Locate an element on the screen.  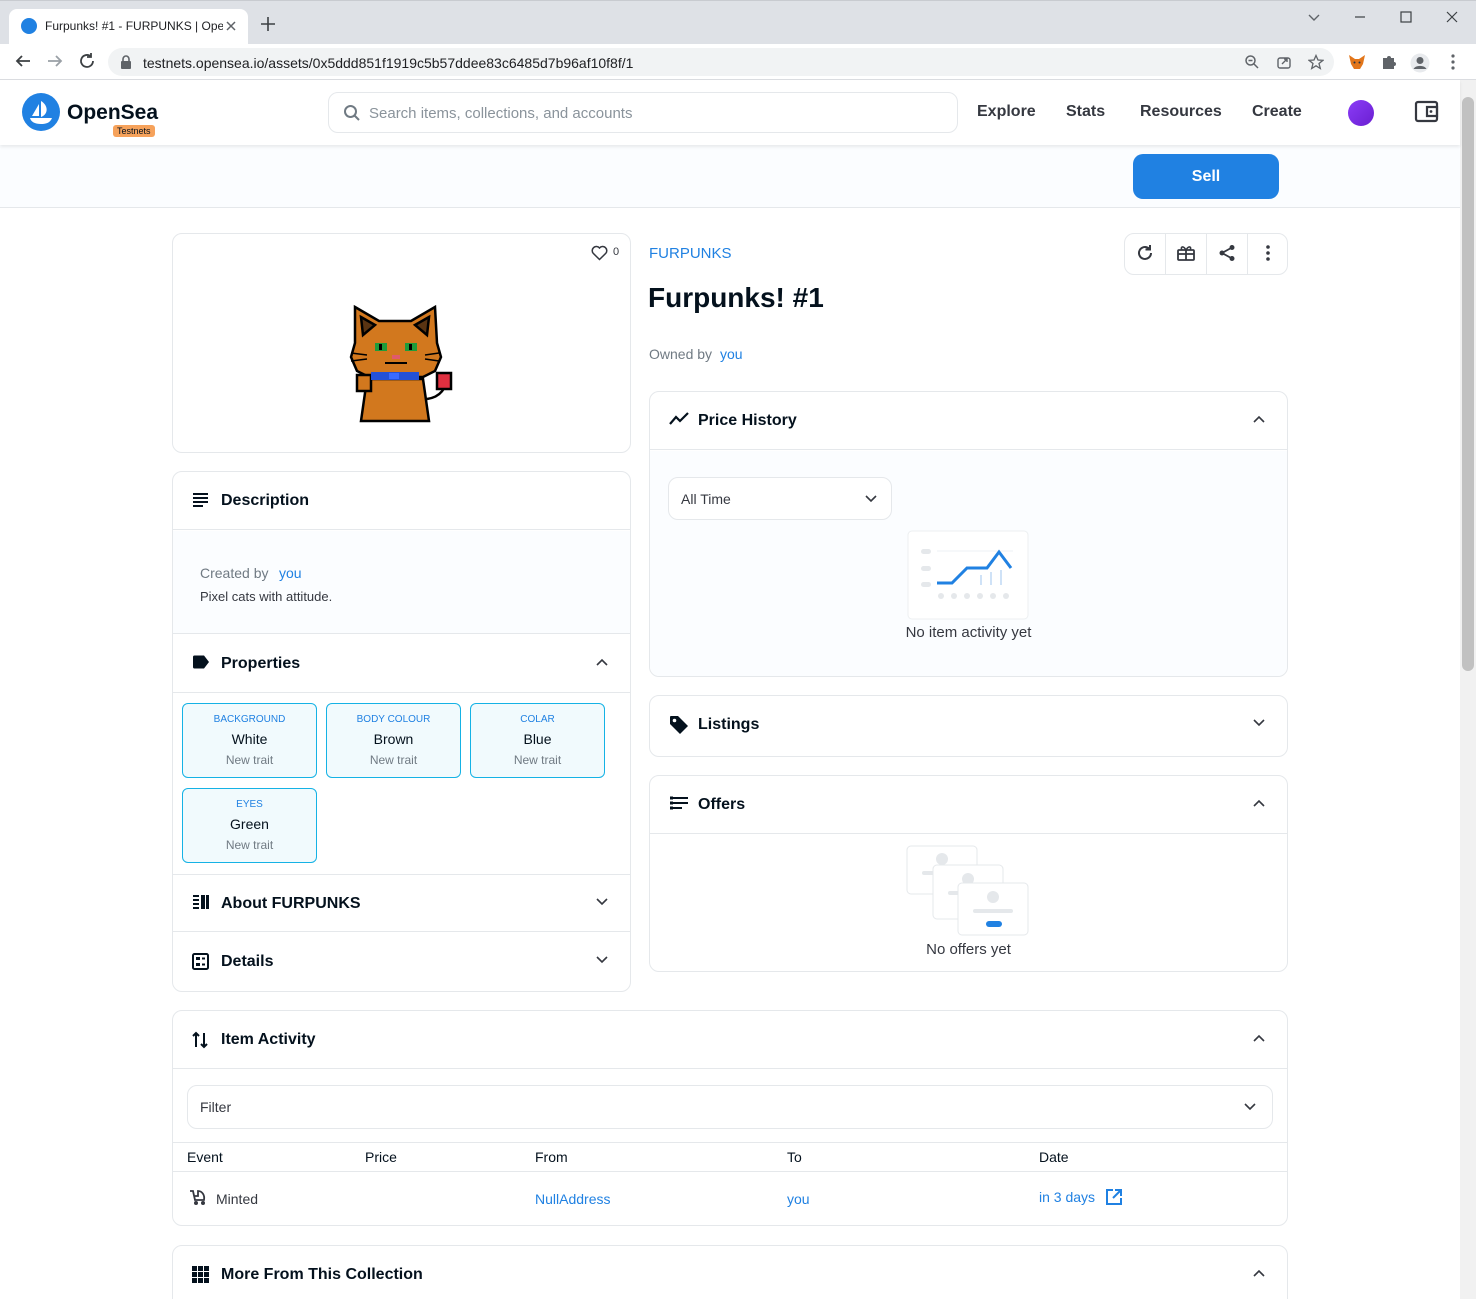
details-header: Details is located at coordinates (401, 962).